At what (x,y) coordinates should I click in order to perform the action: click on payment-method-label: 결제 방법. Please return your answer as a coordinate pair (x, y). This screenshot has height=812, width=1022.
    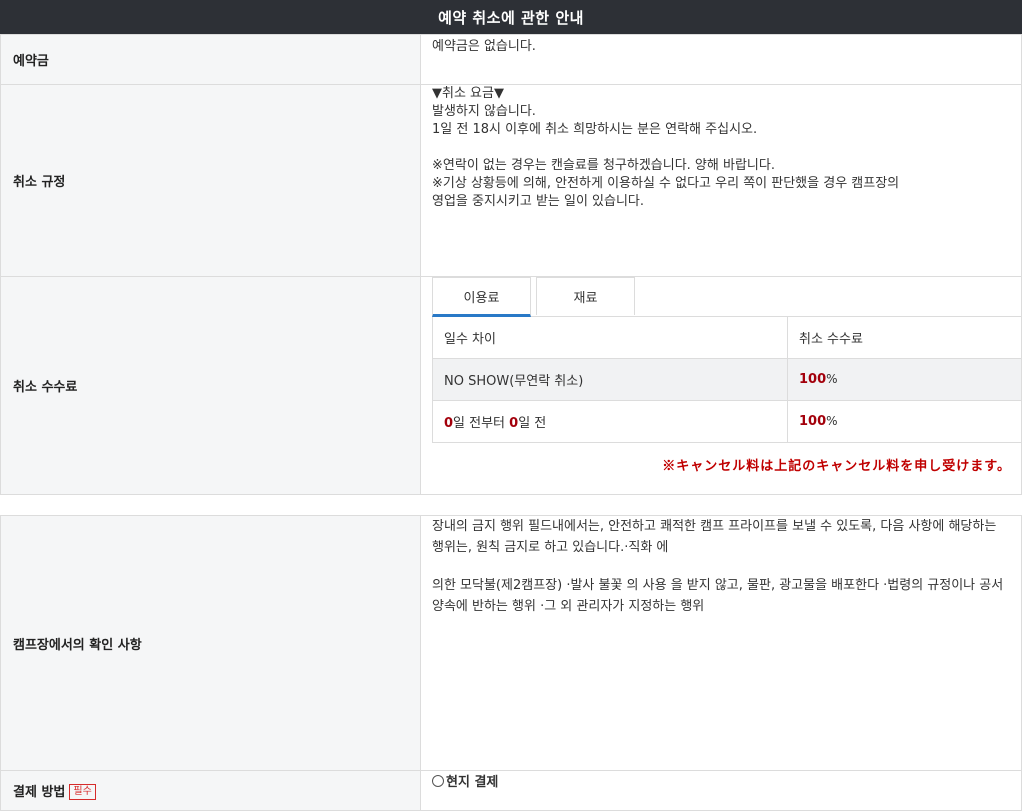
    Looking at the image, I should click on (39, 792).